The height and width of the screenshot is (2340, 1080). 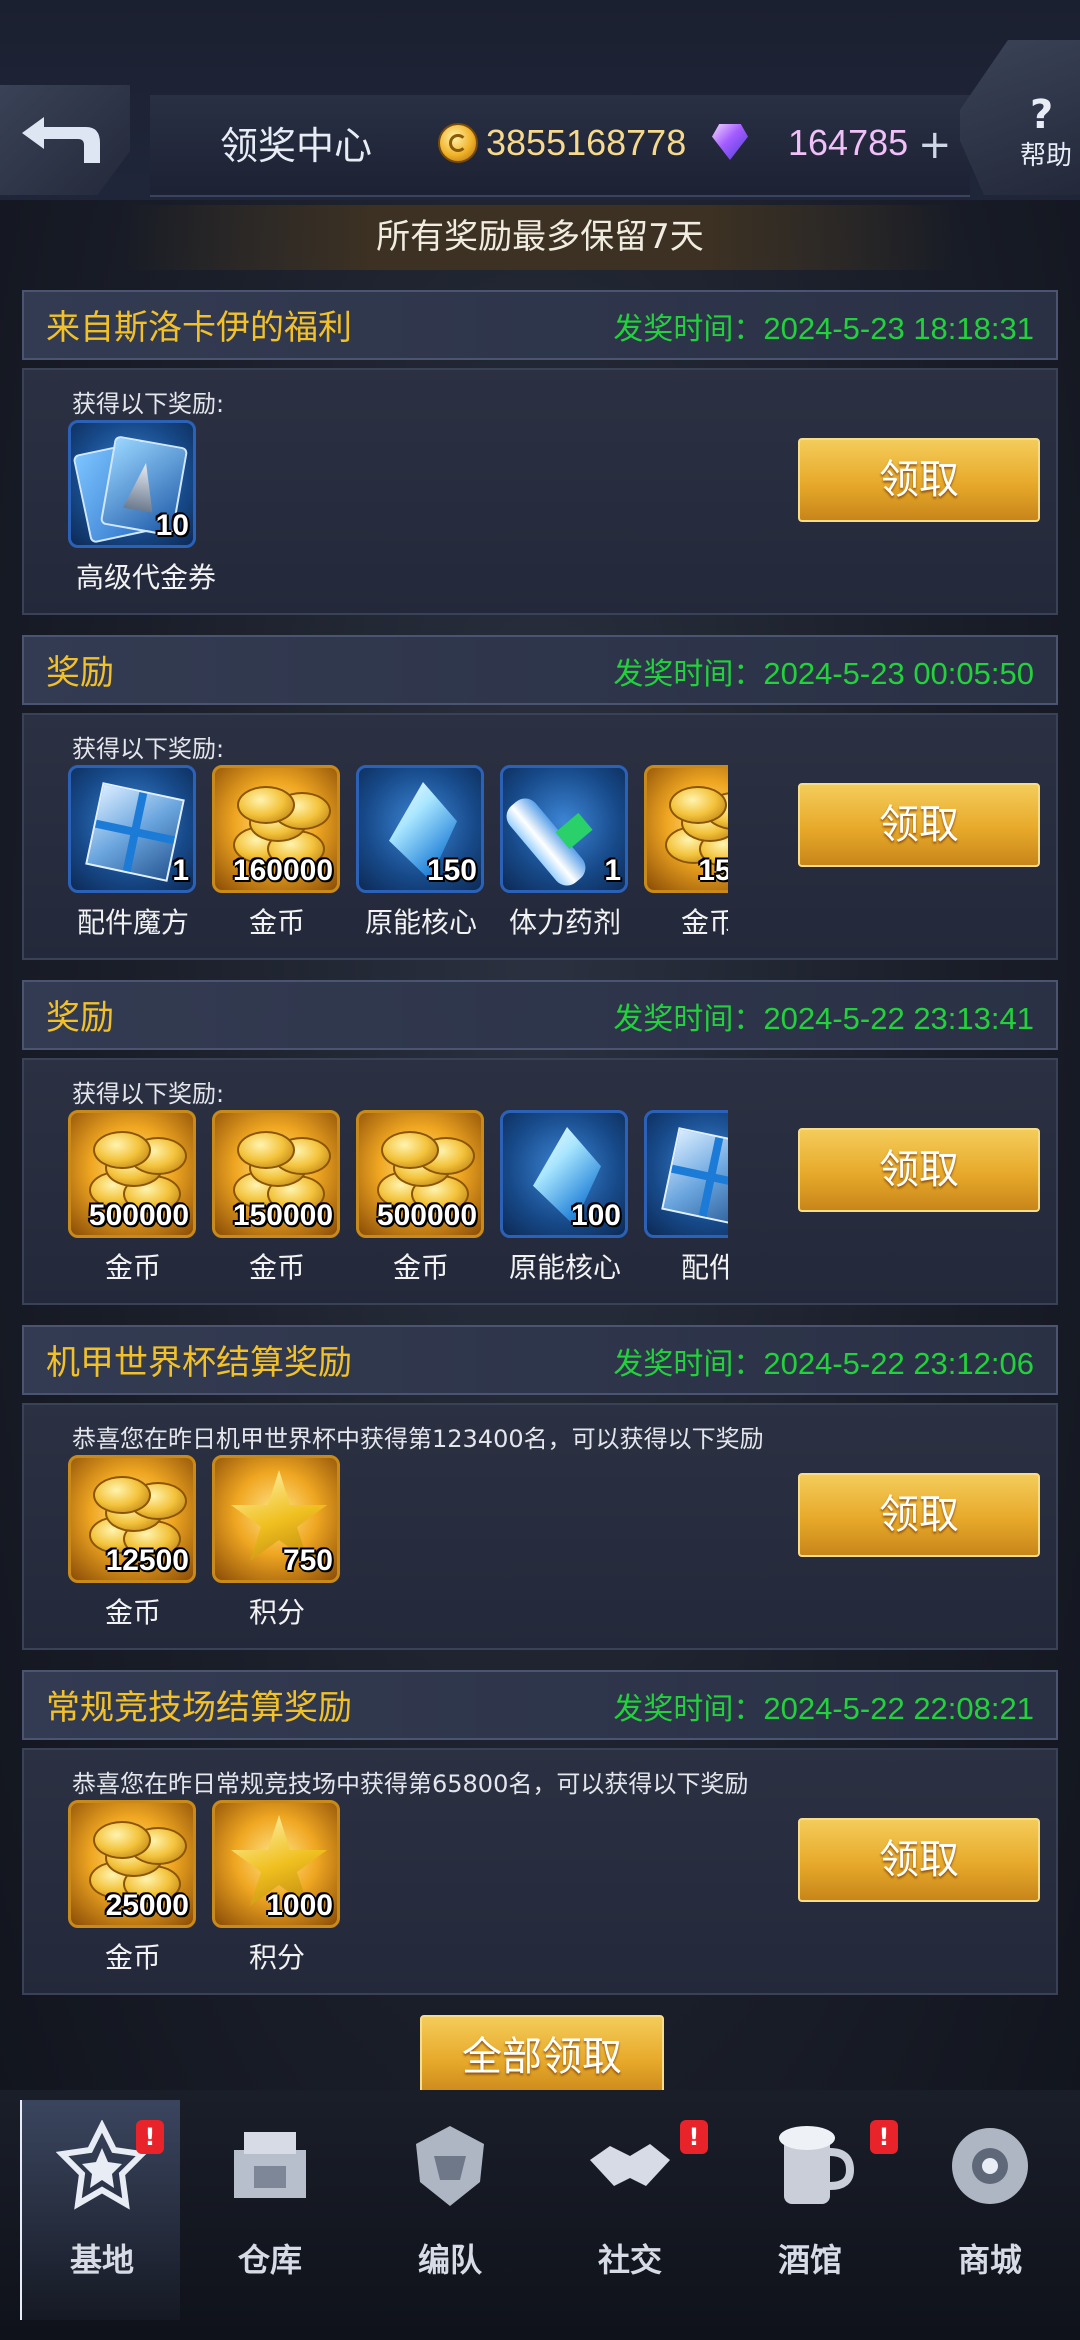 What do you see at coordinates (898, 1708) in the screenshot?
I see `reward-time-value: 2024-5-22 22:08:21` at bounding box center [898, 1708].